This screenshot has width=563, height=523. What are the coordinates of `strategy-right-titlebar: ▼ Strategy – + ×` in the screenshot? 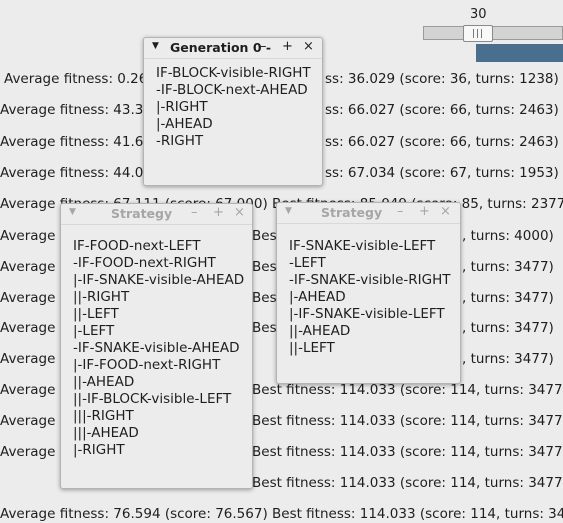 It's located at (368, 213).